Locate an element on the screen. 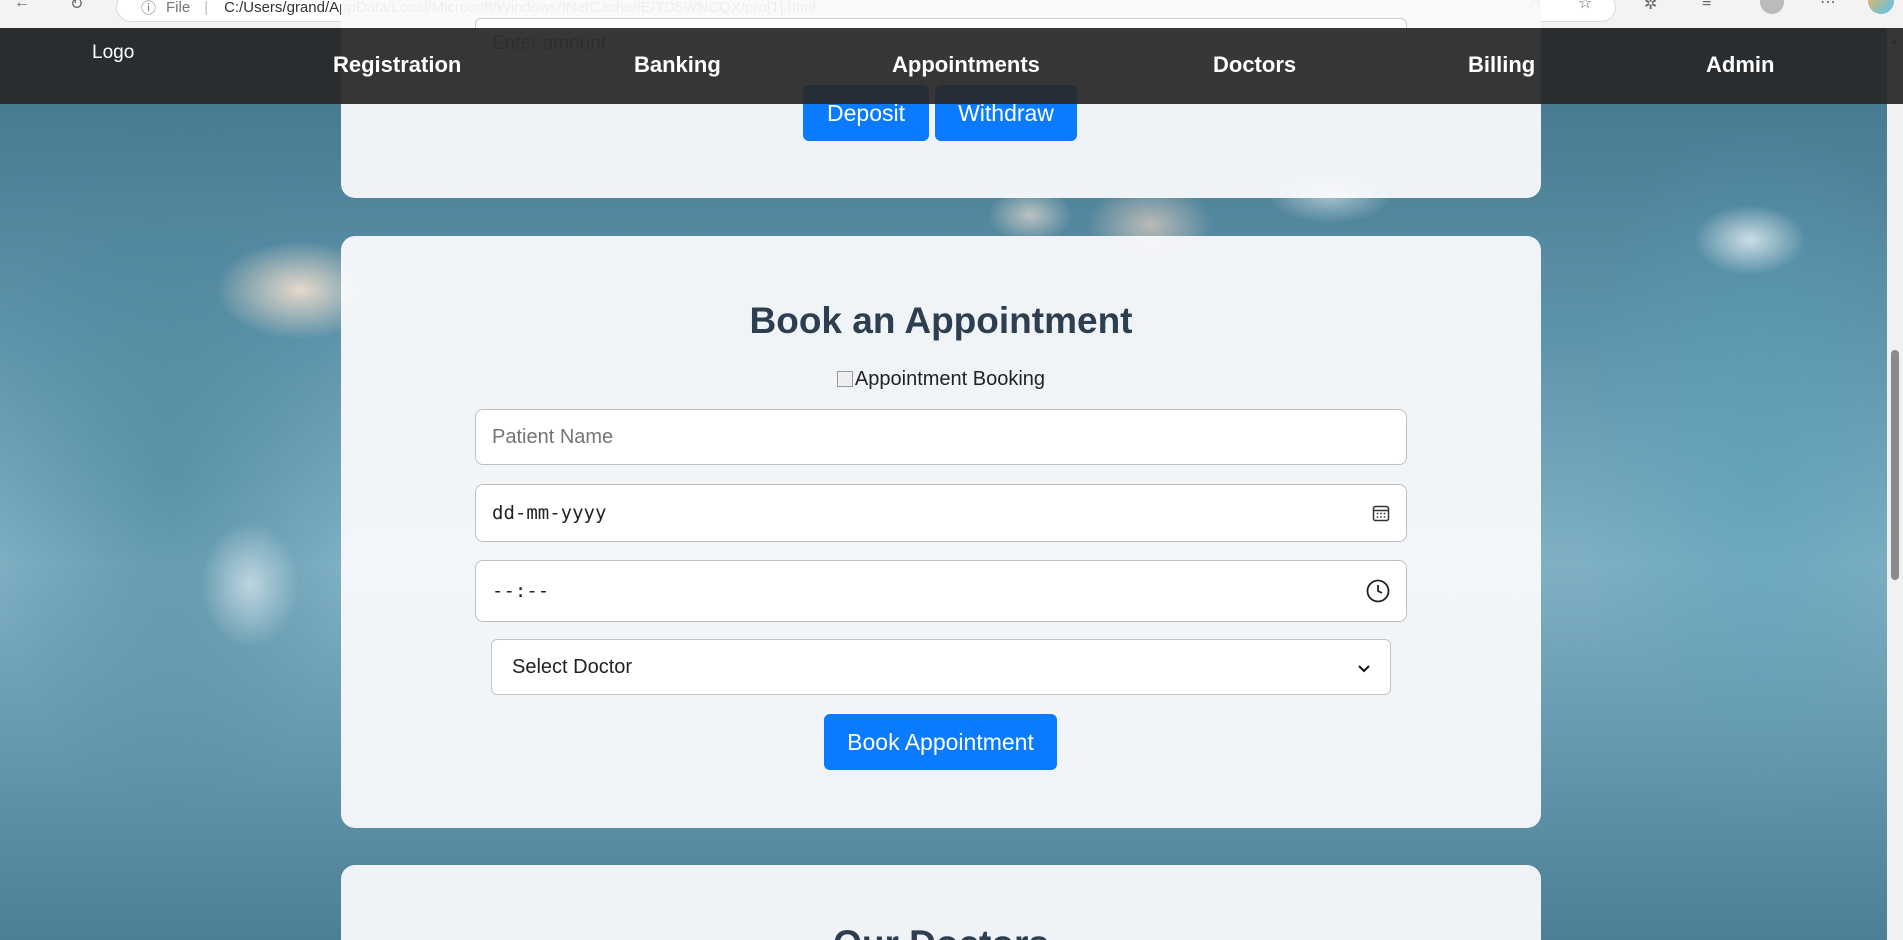 This screenshot has height=940, width=1903. image-alt-text: Appointment Booking is located at coordinates (950, 379).